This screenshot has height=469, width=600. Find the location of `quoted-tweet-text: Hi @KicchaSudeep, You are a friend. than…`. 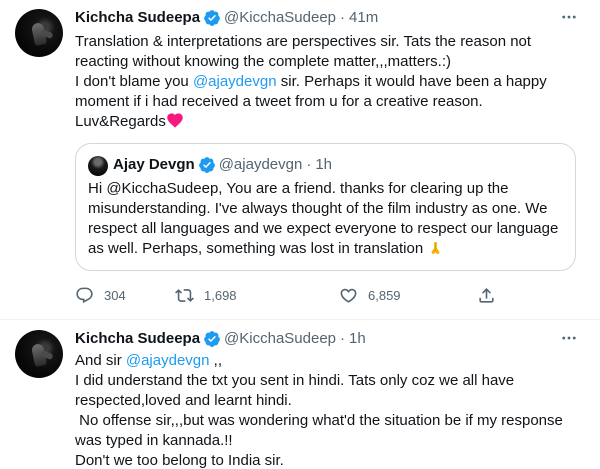

quoted-tweet-text: Hi @KicchaSudeep, You are a friend. than… is located at coordinates (328, 219).